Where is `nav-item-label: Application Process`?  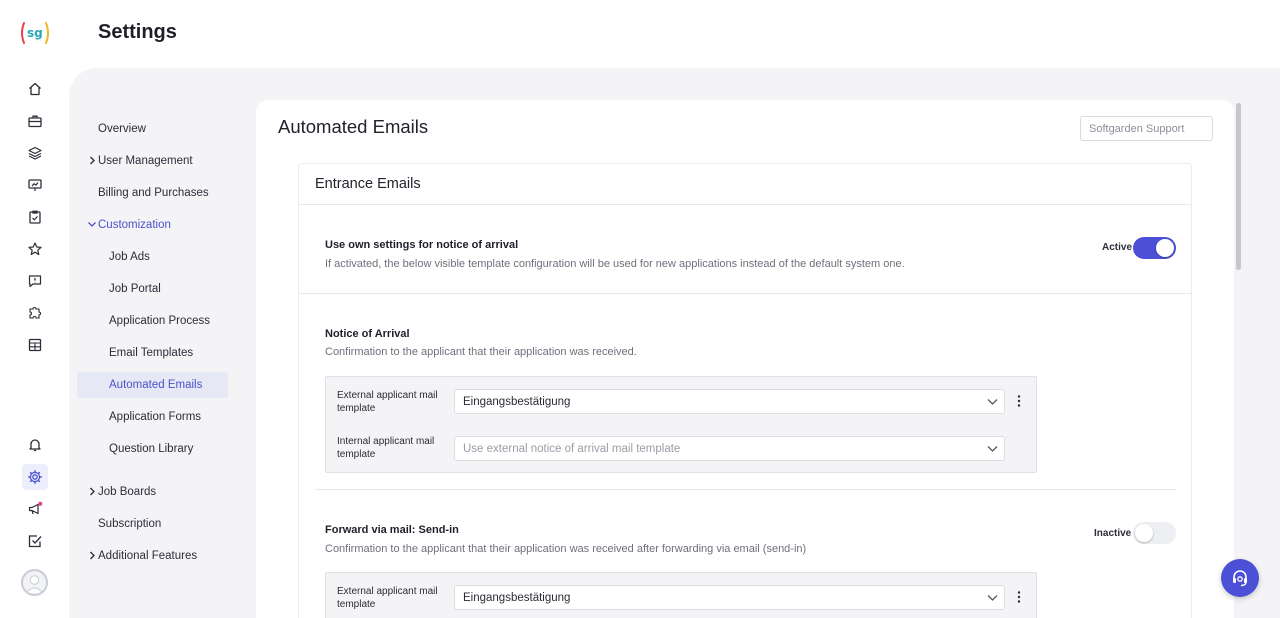 nav-item-label: Application Process is located at coordinates (159, 321).